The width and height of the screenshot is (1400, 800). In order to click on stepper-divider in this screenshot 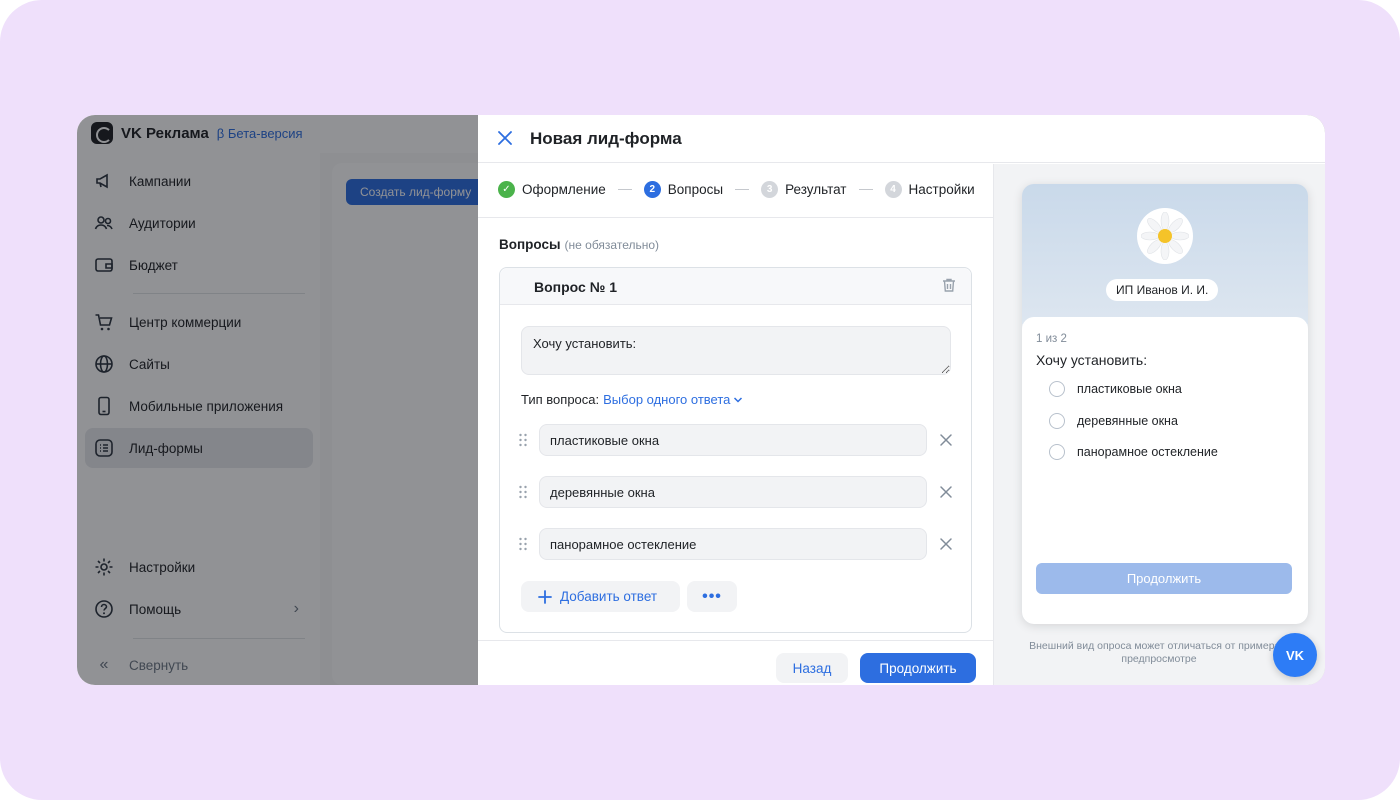, I will do `click(735, 217)`.